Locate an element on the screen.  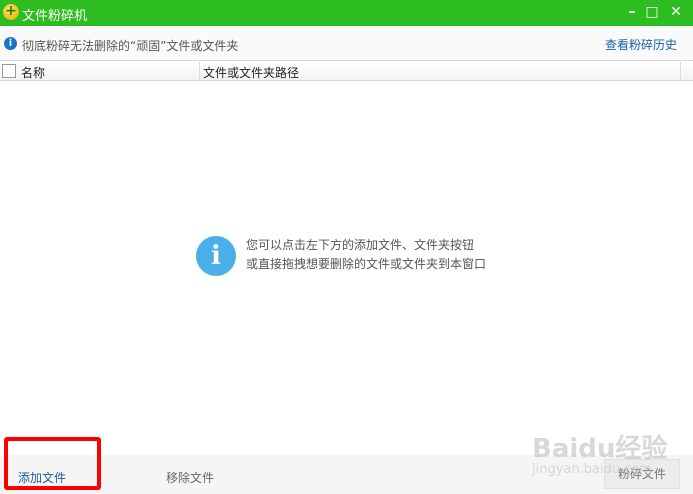
remove-file-button: 移除文件 is located at coordinates (190, 477).